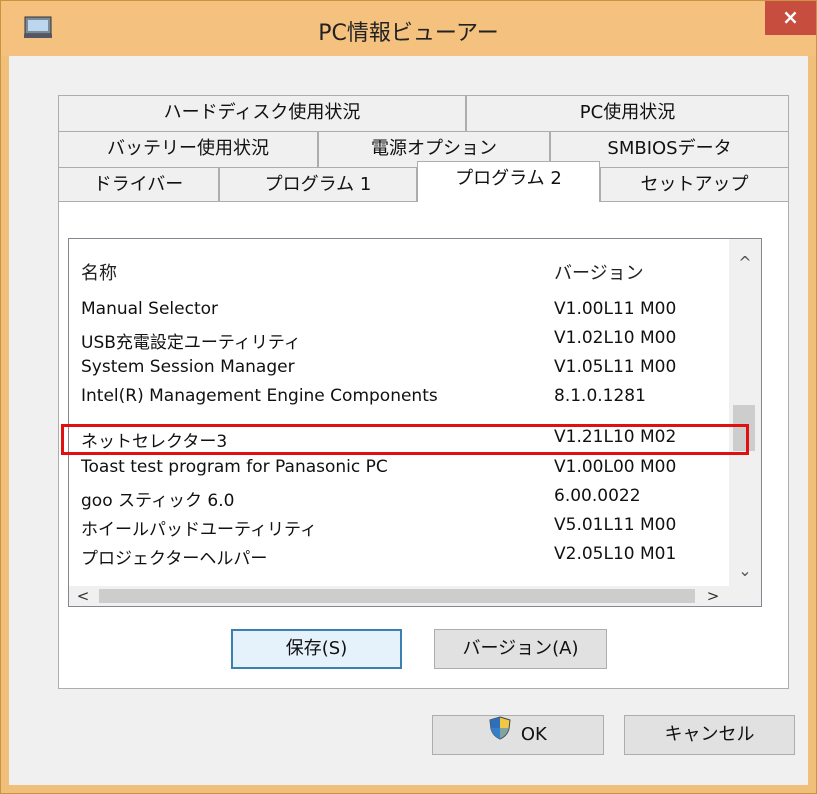 The image size is (817, 794). Describe the element at coordinates (745, 570) in the screenshot. I see `scroll-down-icon: ⌄` at that location.